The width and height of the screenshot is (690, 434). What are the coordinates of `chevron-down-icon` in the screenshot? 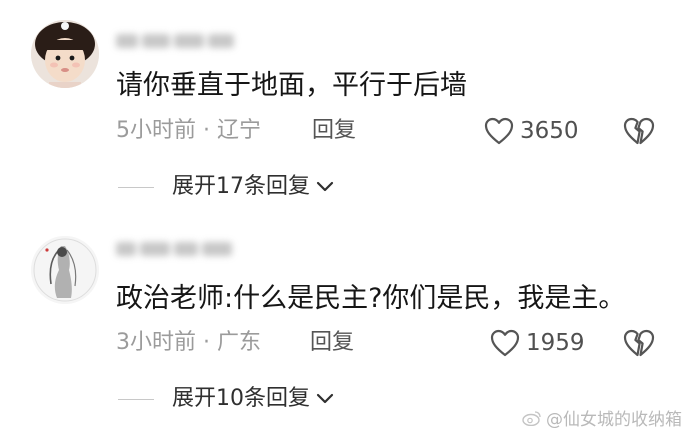 It's located at (325, 398).